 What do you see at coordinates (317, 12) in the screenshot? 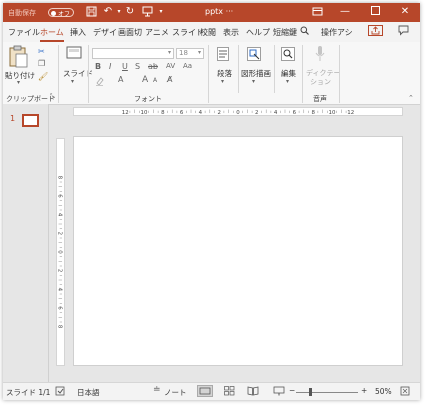
I see `ribbon-display-icon` at bounding box center [317, 12].